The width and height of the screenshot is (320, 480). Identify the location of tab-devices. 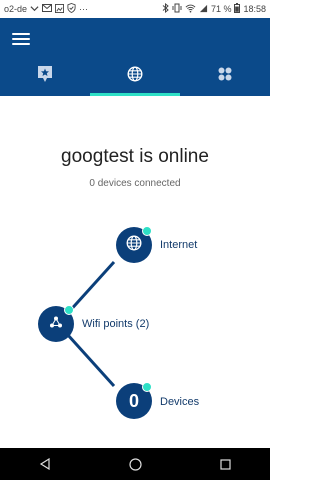
(225, 76).